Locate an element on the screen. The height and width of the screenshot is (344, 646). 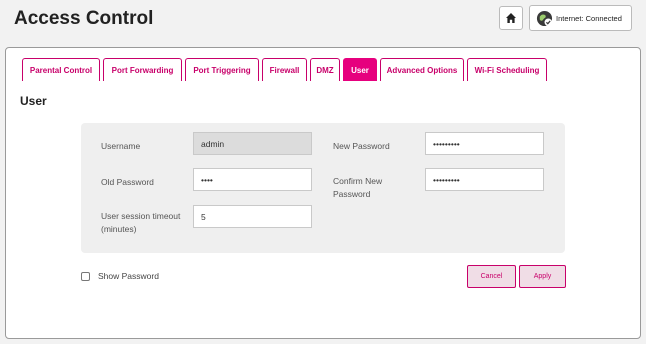
show-password-toggle: Show Password is located at coordinates (120, 276).